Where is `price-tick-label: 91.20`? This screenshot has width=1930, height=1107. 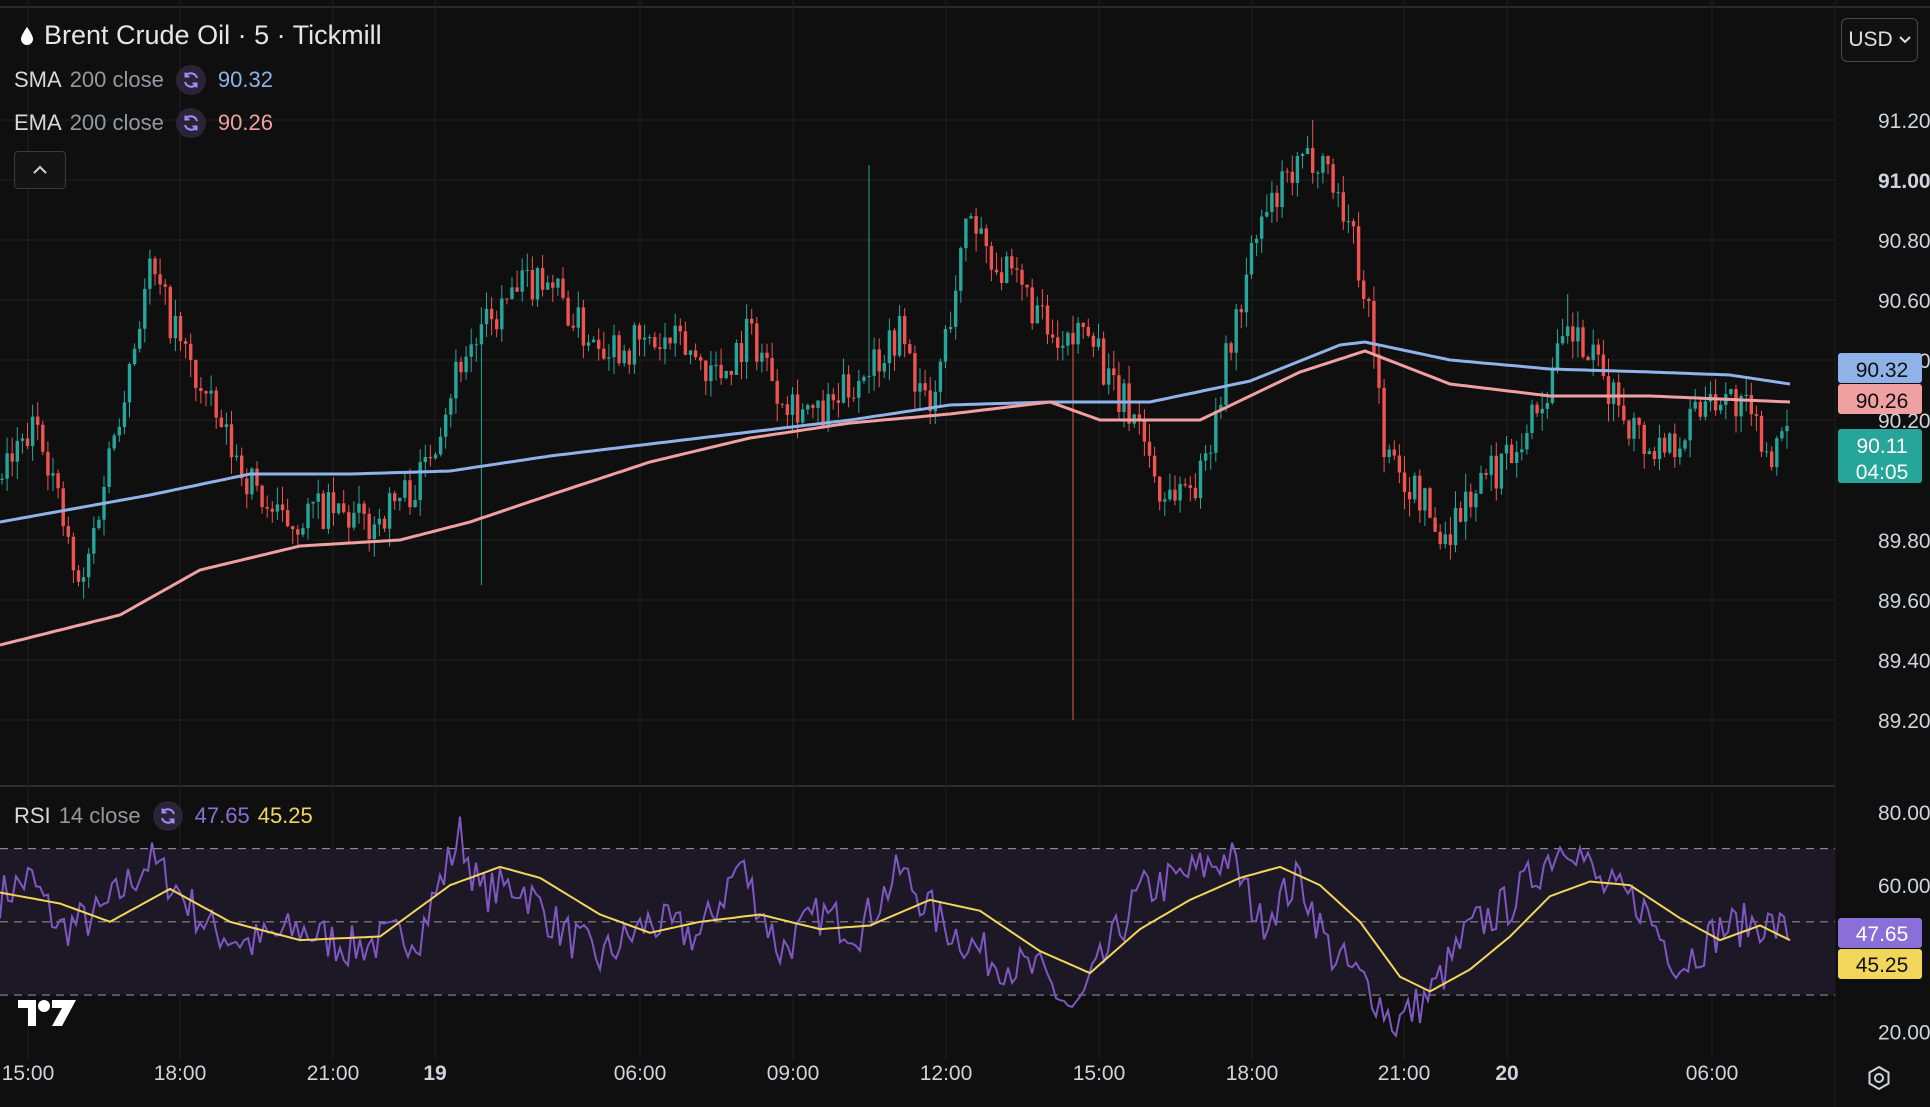 price-tick-label: 91.20 is located at coordinates (1904, 121).